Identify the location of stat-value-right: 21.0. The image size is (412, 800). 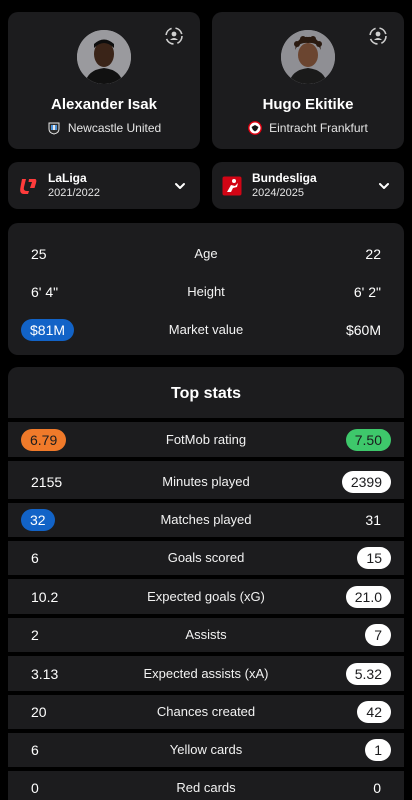
(368, 597).